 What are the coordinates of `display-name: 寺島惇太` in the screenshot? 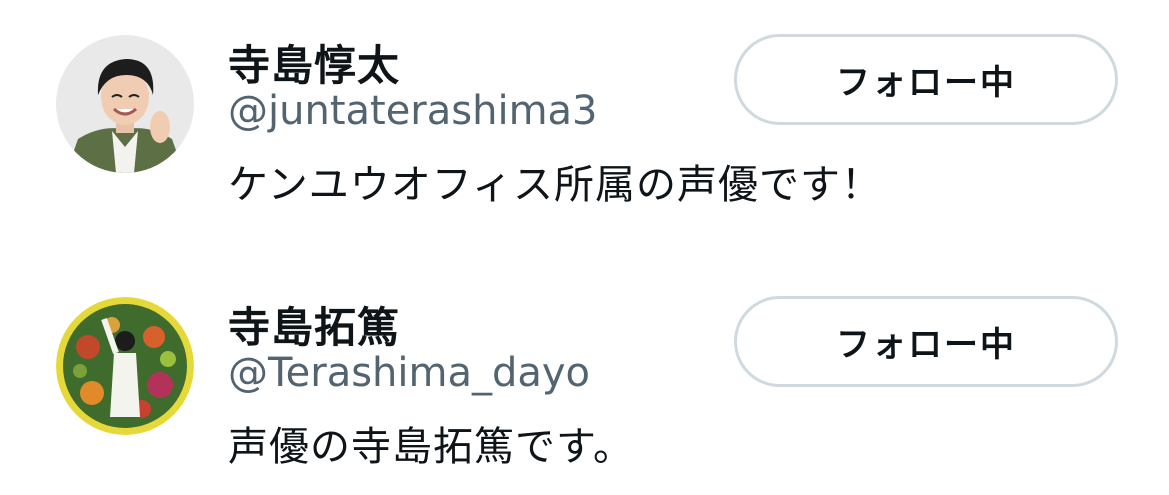 It's located at (314, 62).